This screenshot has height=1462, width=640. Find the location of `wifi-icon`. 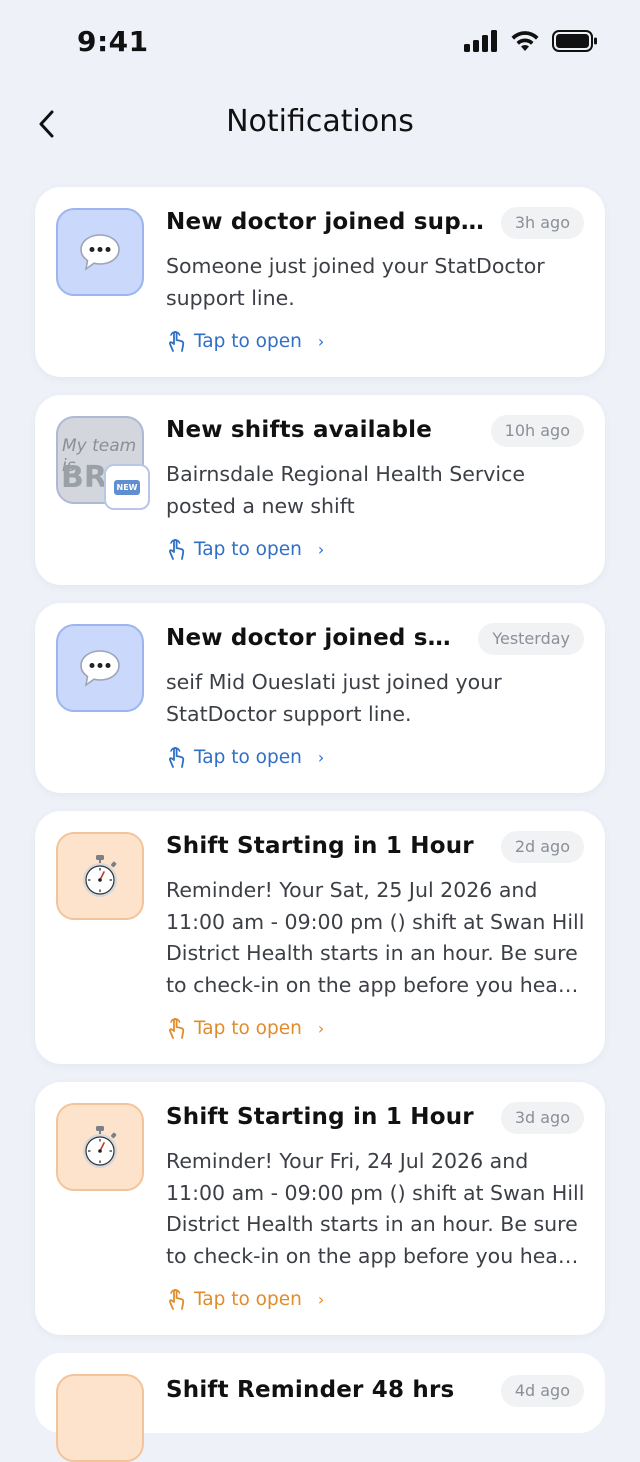

wifi-icon is located at coordinates (525, 41).